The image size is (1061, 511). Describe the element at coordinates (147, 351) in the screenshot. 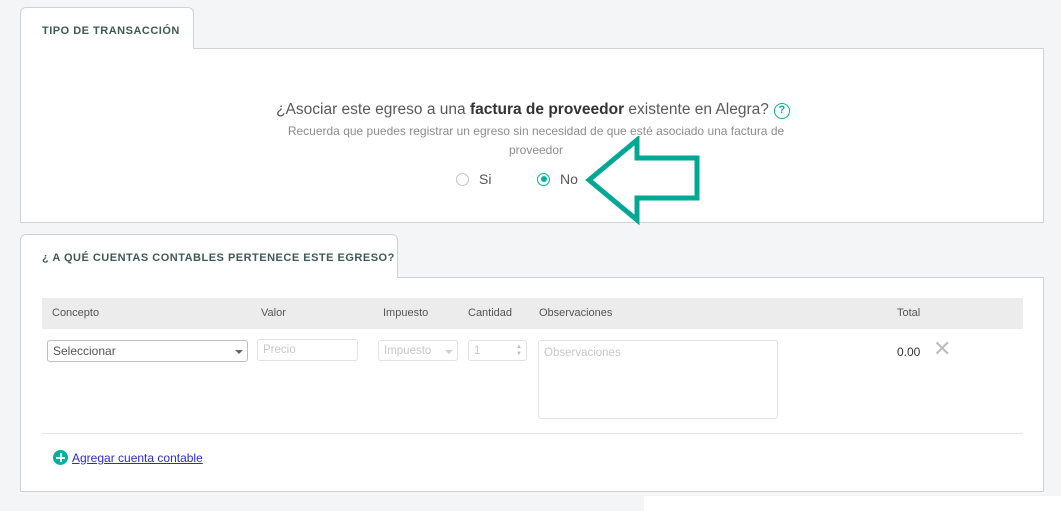

I see `concepto-select: Seleccionar` at that location.